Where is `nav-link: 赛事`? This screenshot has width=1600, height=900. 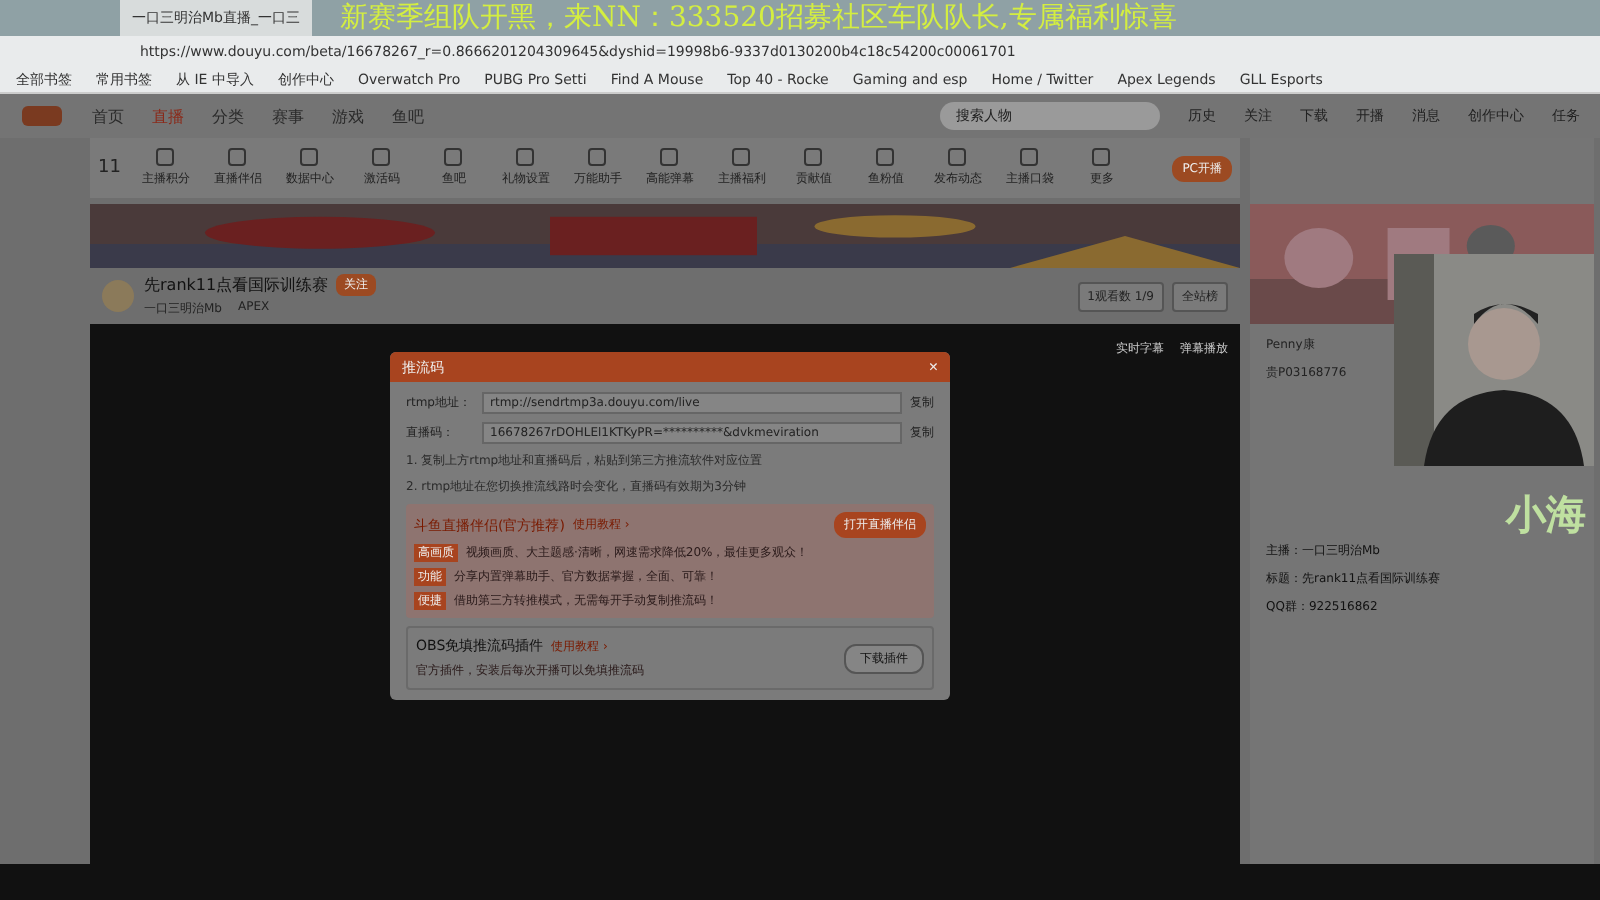 nav-link: 赛事 is located at coordinates (288, 116).